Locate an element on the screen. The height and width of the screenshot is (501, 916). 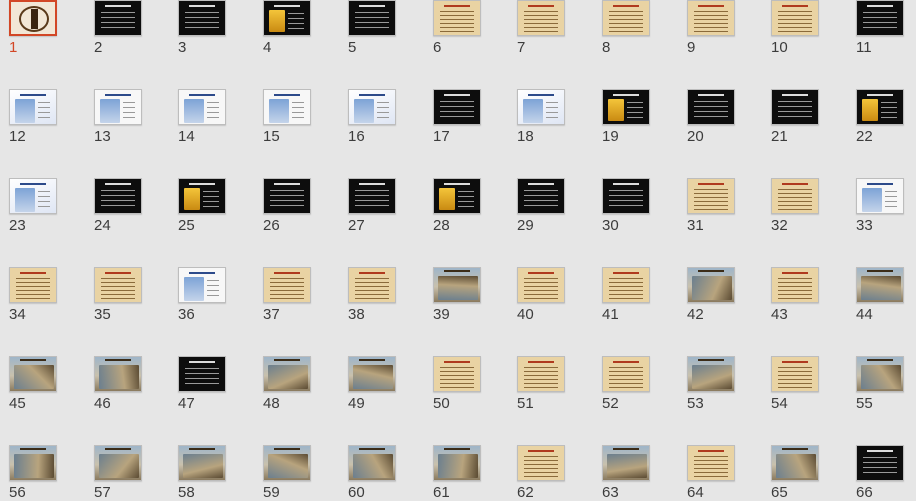
slide-thumbnail: 41 is located at coordinates (628, 295).